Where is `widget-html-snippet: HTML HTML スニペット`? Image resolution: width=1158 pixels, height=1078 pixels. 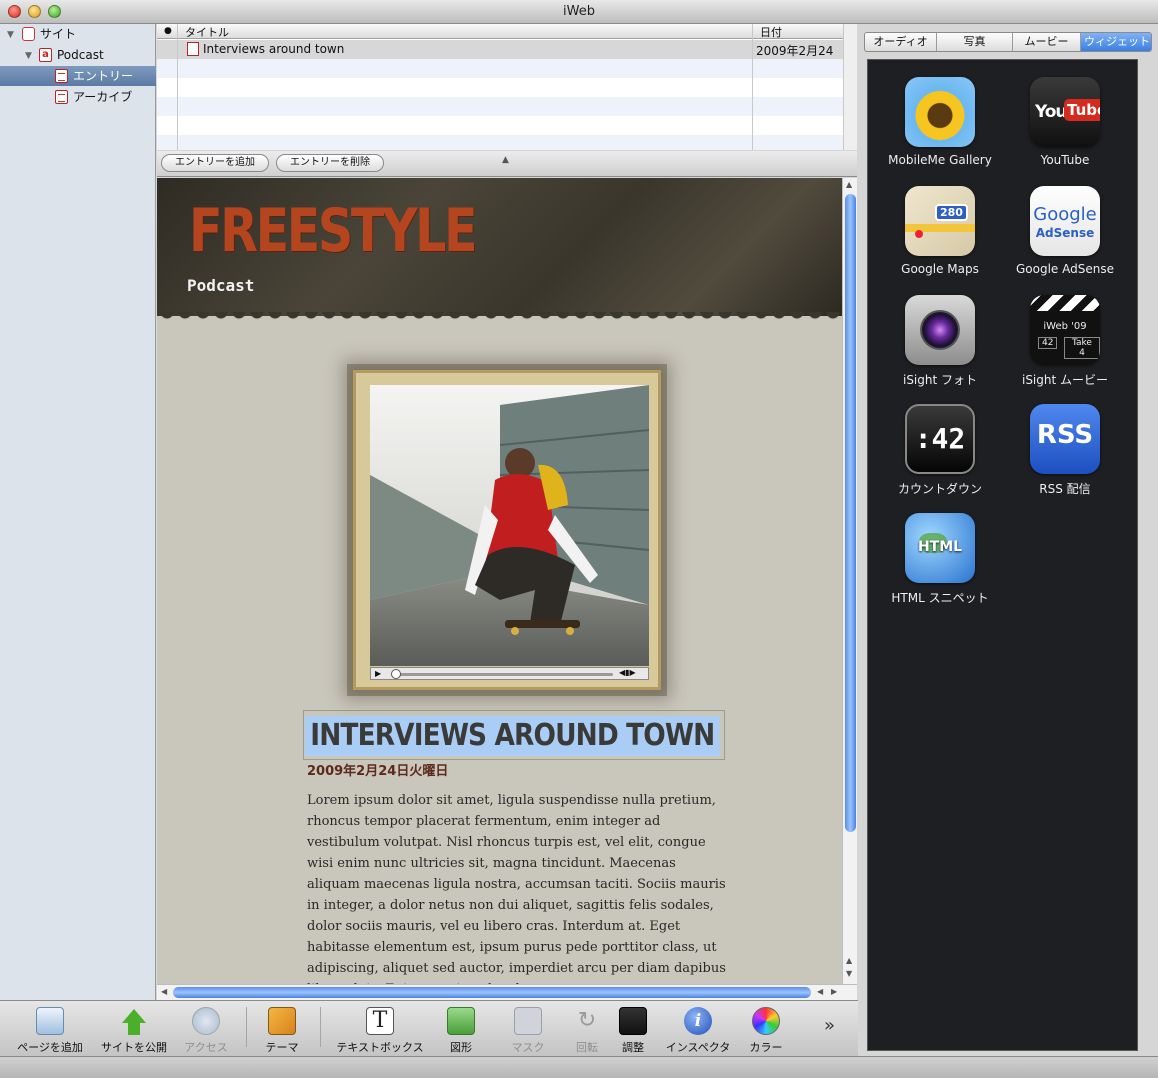
widget-html-snippet: HTML HTML スニペット is located at coordinates (940, 563).